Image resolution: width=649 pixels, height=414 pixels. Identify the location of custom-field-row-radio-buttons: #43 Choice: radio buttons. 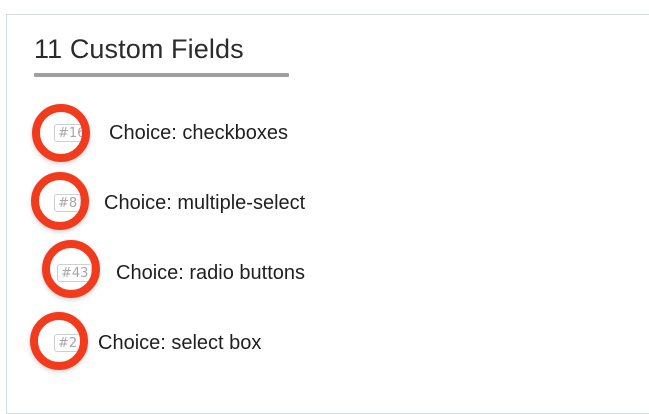
(324, 272).